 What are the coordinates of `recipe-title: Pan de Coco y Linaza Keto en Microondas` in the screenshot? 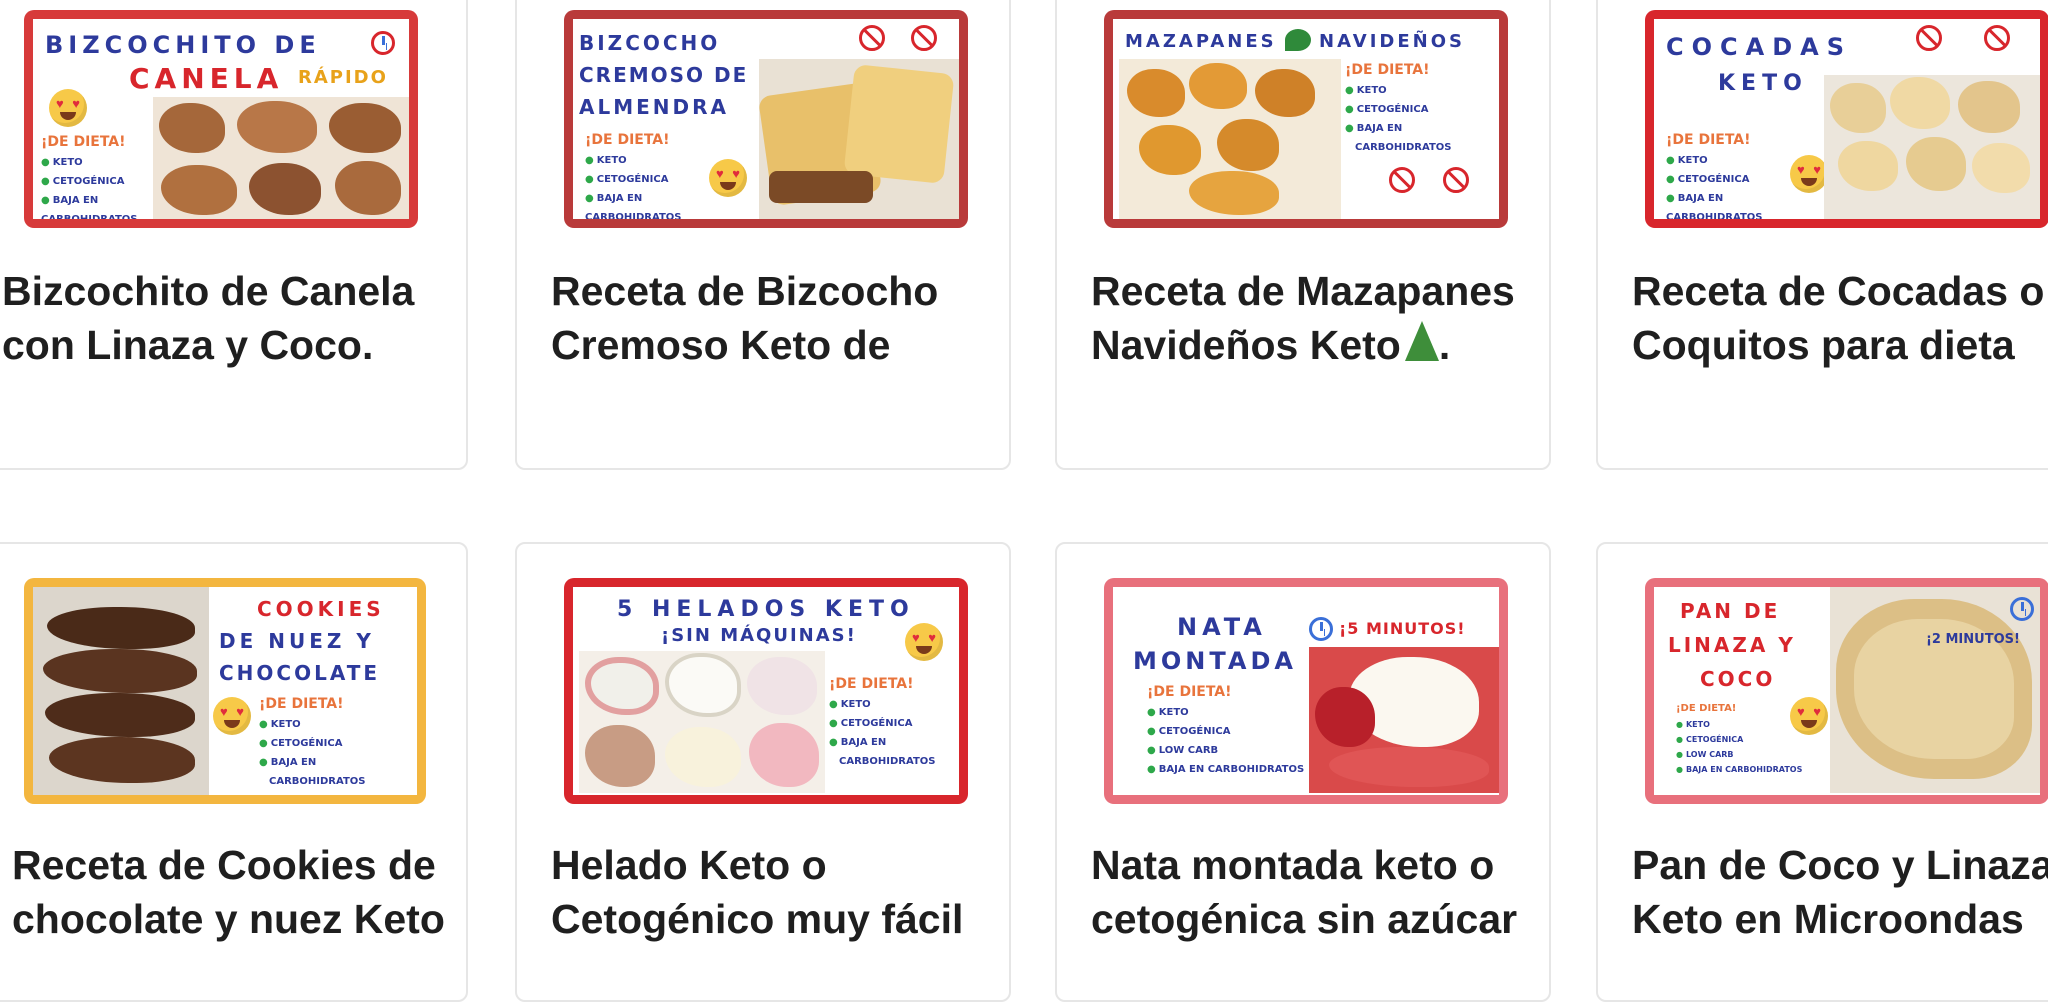 It's located at (1840, 892).